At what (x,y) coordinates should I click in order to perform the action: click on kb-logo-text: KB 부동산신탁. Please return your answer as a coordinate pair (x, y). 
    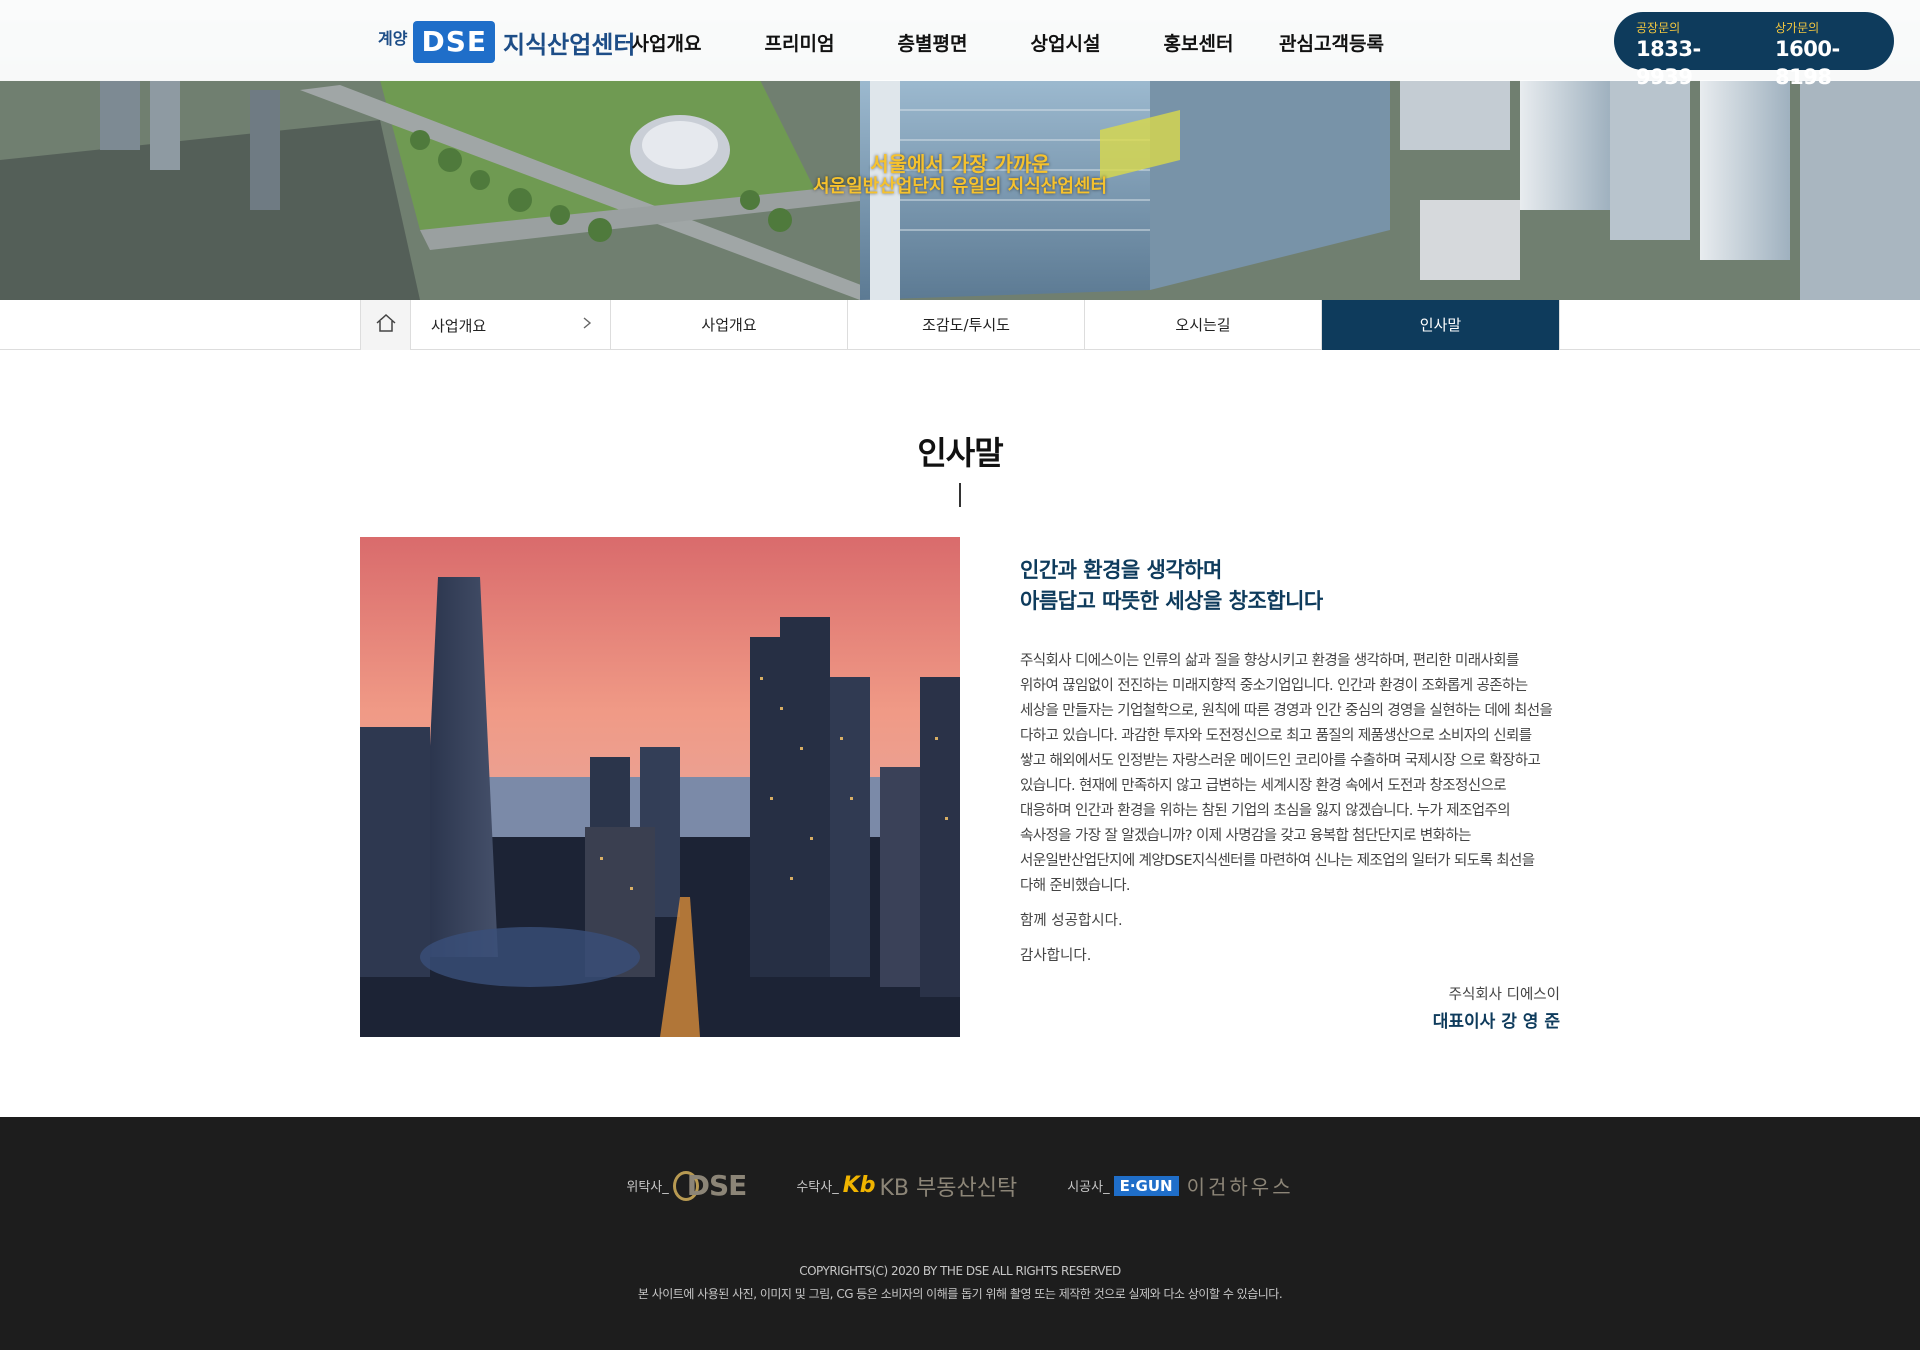
    Looking at the image, I should click on (948, 1188).